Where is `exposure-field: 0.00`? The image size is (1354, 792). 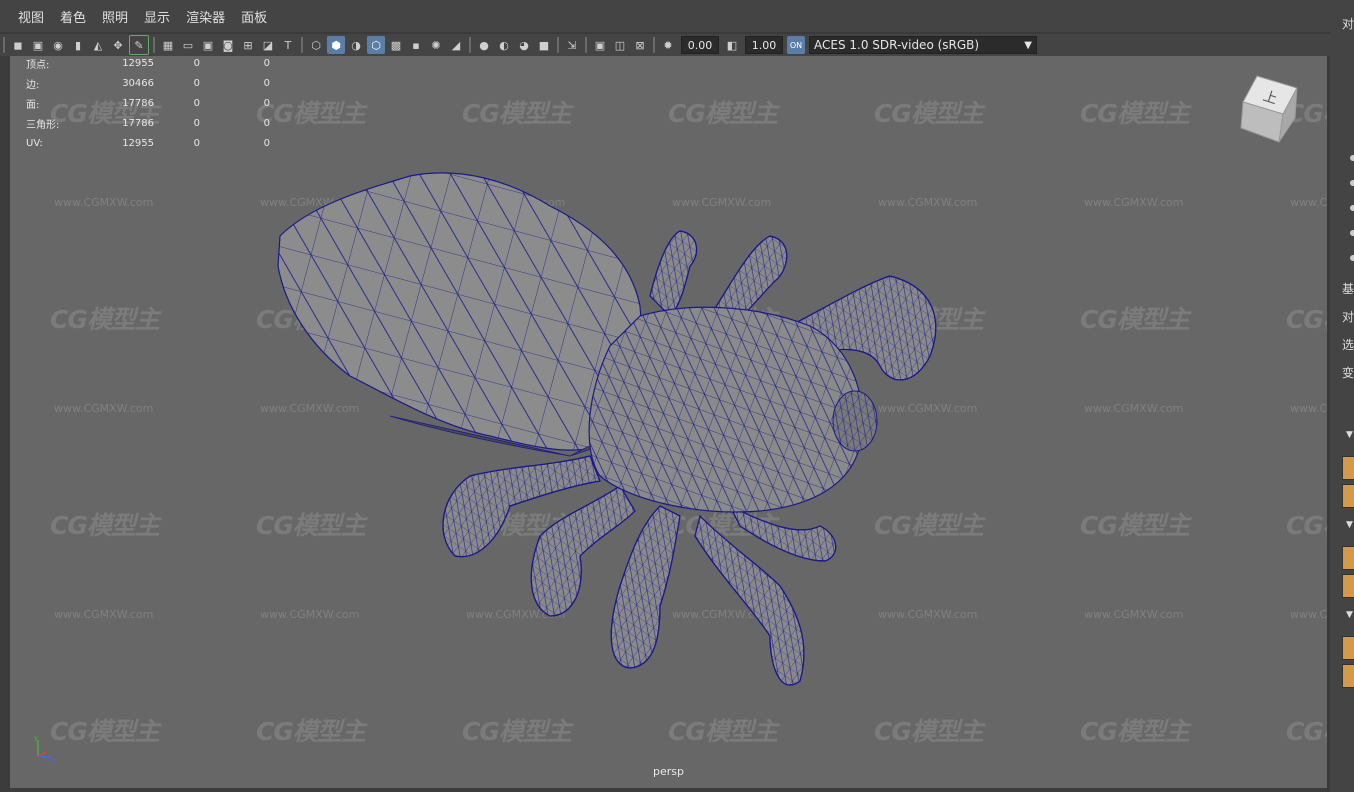
exposure-field: 0.00 is located at coordinates (700, 45).